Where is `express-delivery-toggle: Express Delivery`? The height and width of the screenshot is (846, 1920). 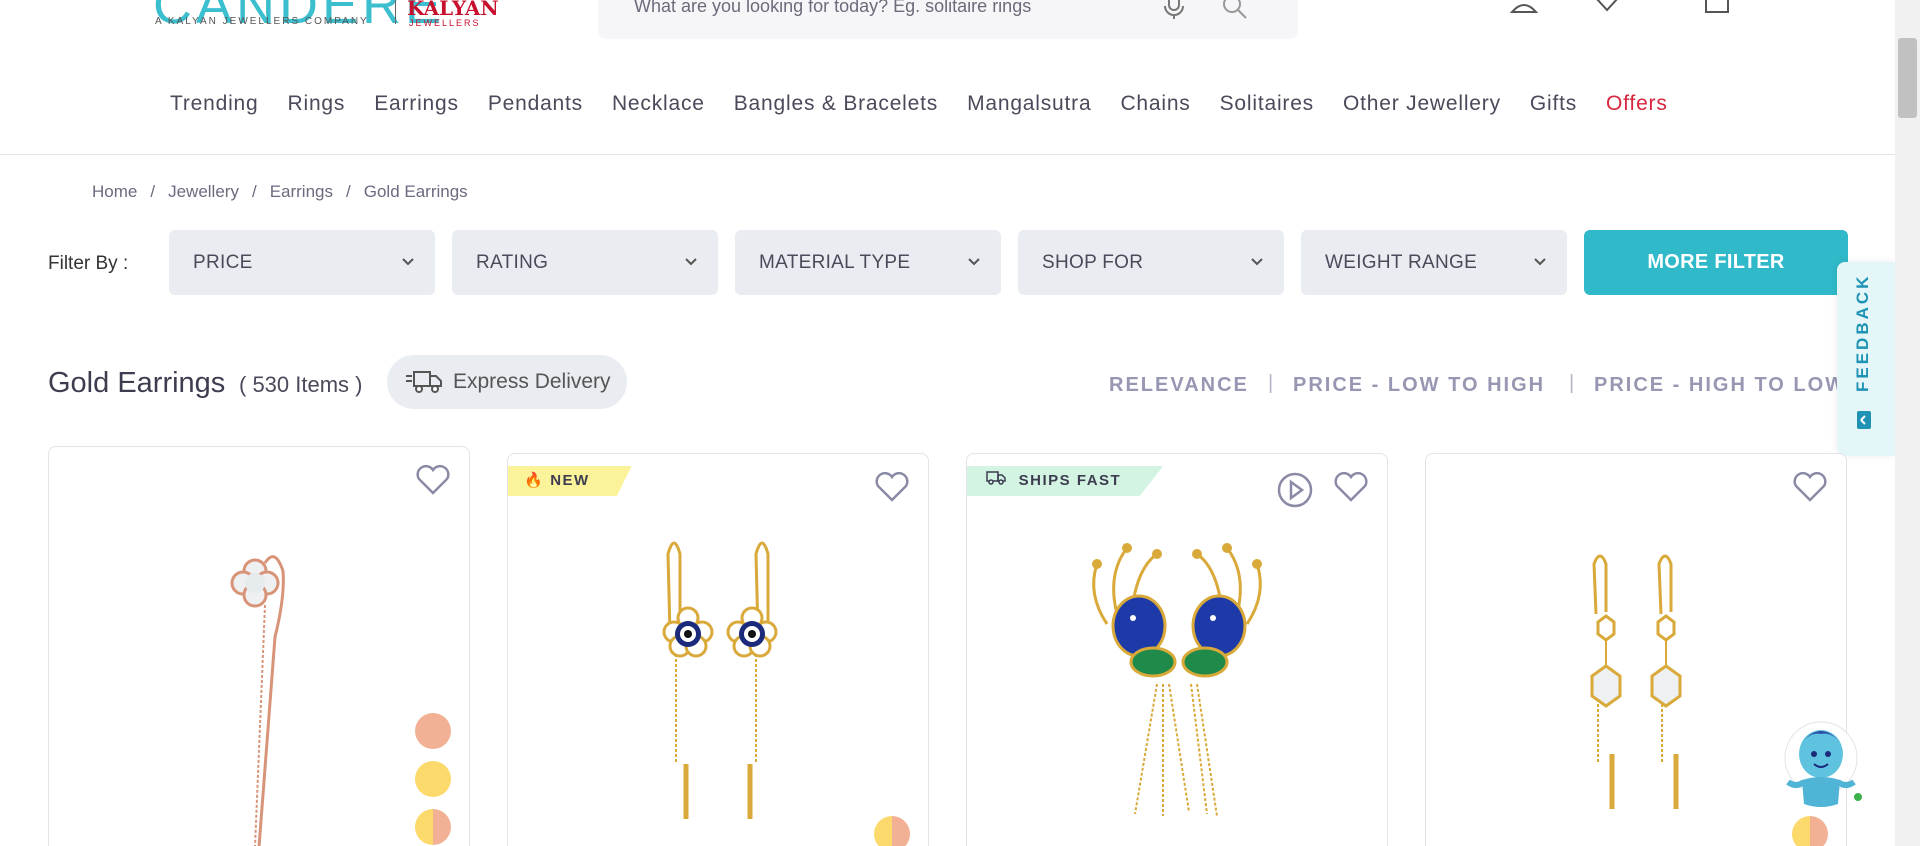
express-delivery-toggle: Express Delivery is located at coordinates (507, 382).